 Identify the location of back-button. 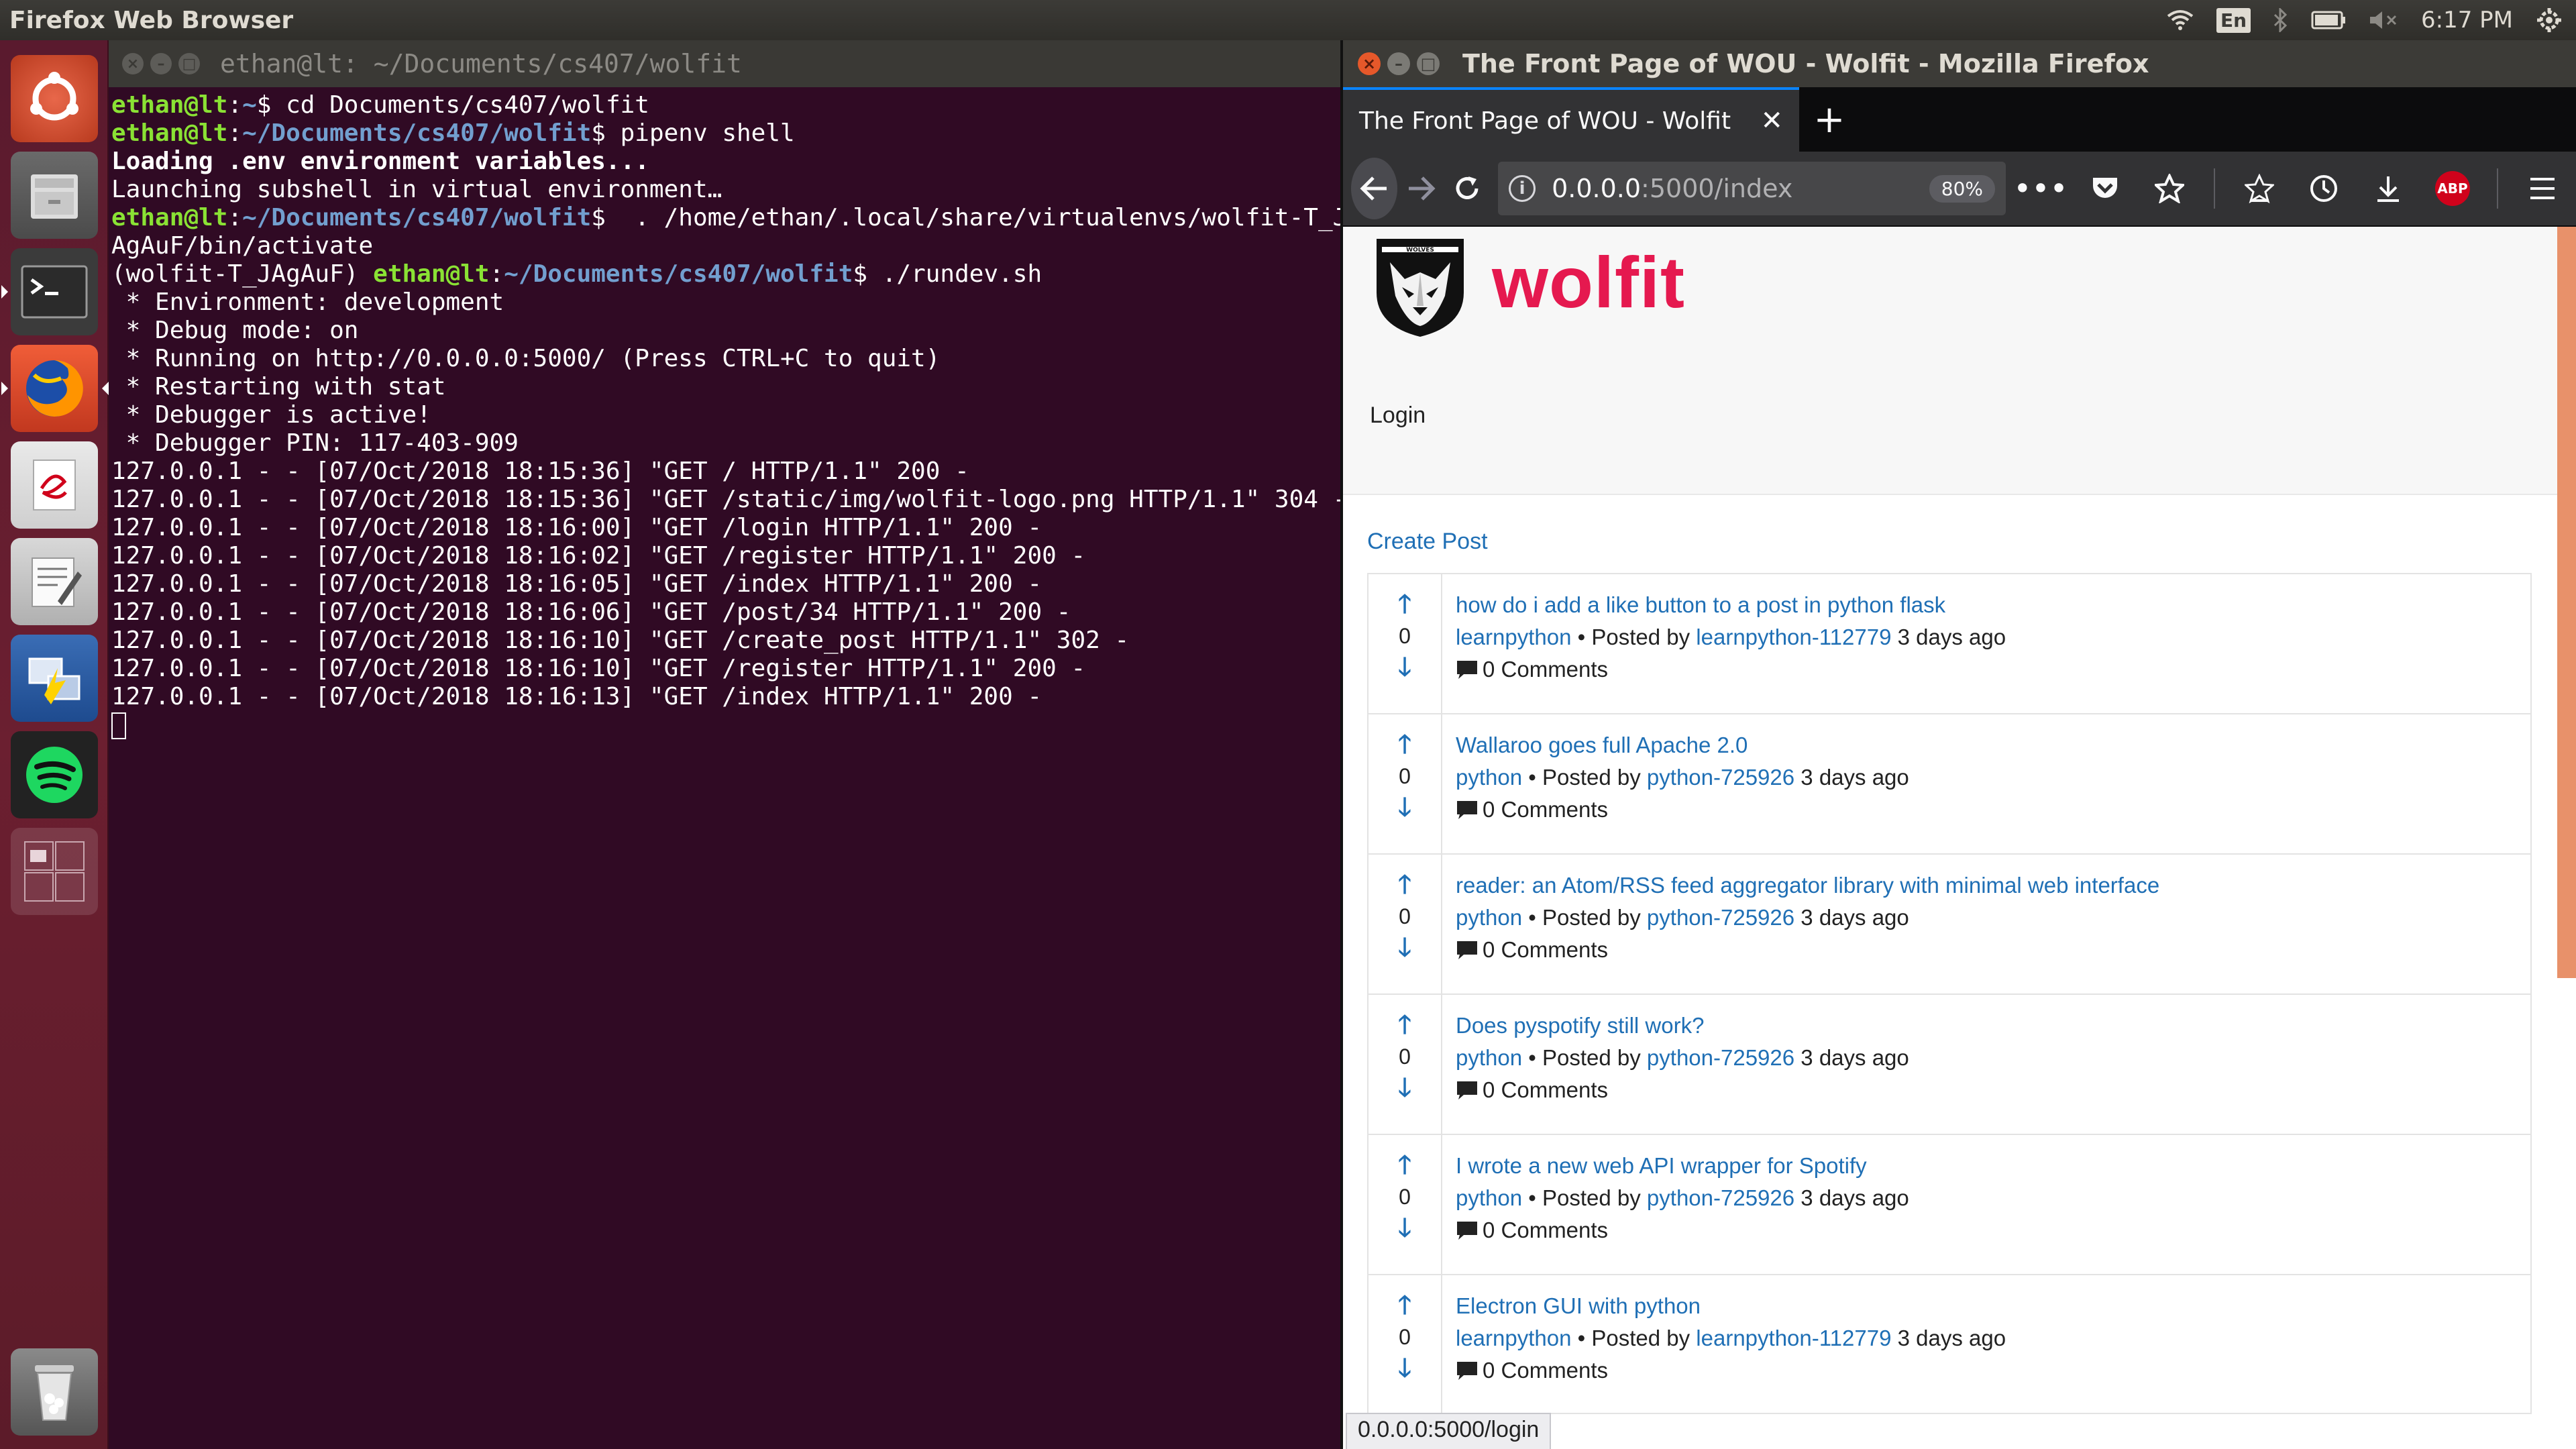
(1374, 188).